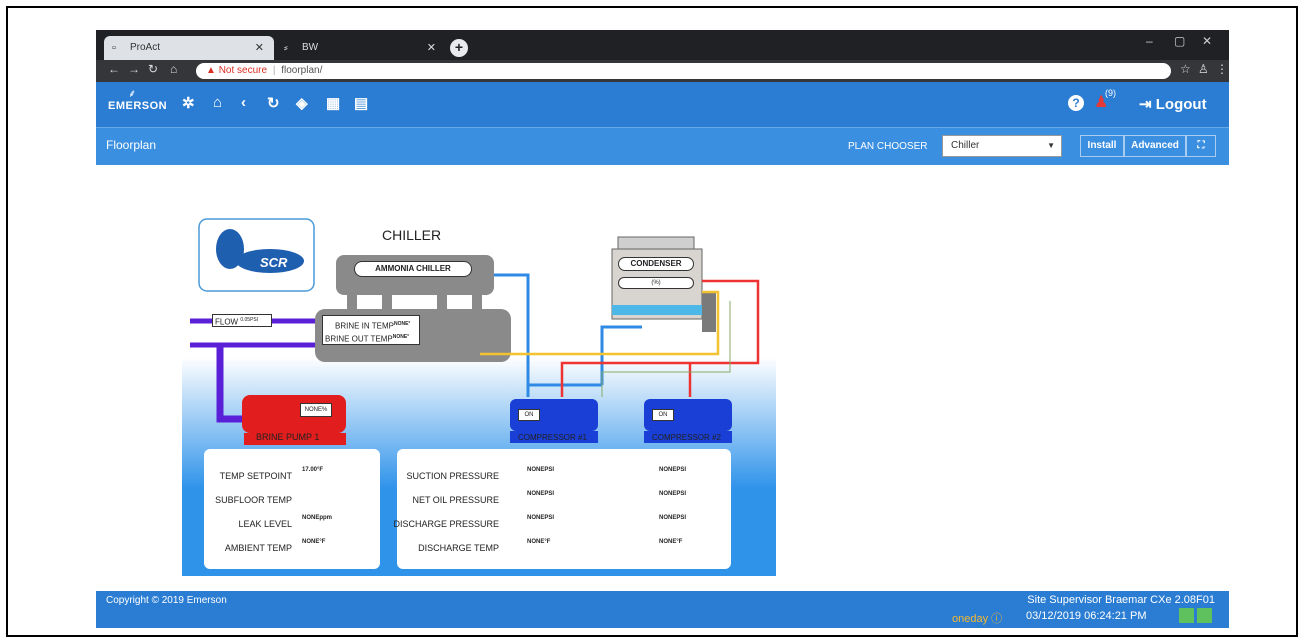 The image size is (1304, 643). Describe the element at coordinates (1110, 93) in the screenshot. I see `notification-count: (9)` at that location.